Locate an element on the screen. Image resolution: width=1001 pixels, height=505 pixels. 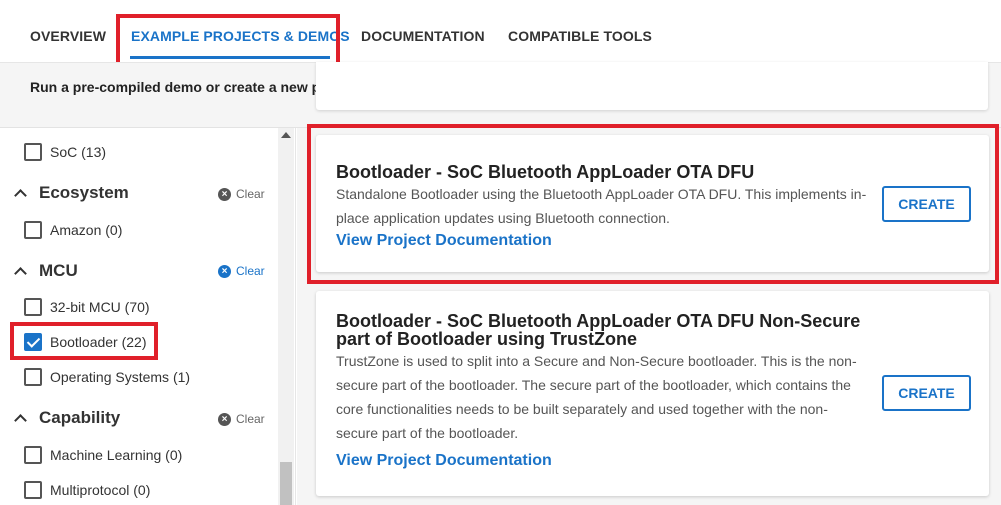
sidebar-scrollbar is located at coordinates (286, 316).